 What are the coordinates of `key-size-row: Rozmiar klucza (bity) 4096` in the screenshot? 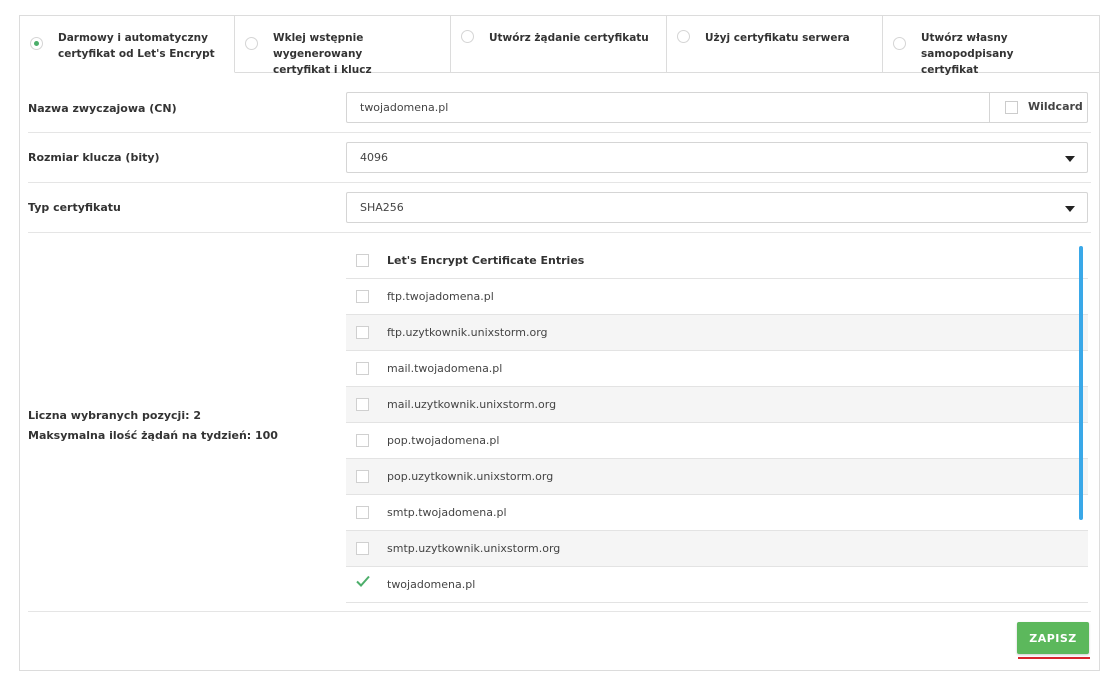 It's located at (559, 158).